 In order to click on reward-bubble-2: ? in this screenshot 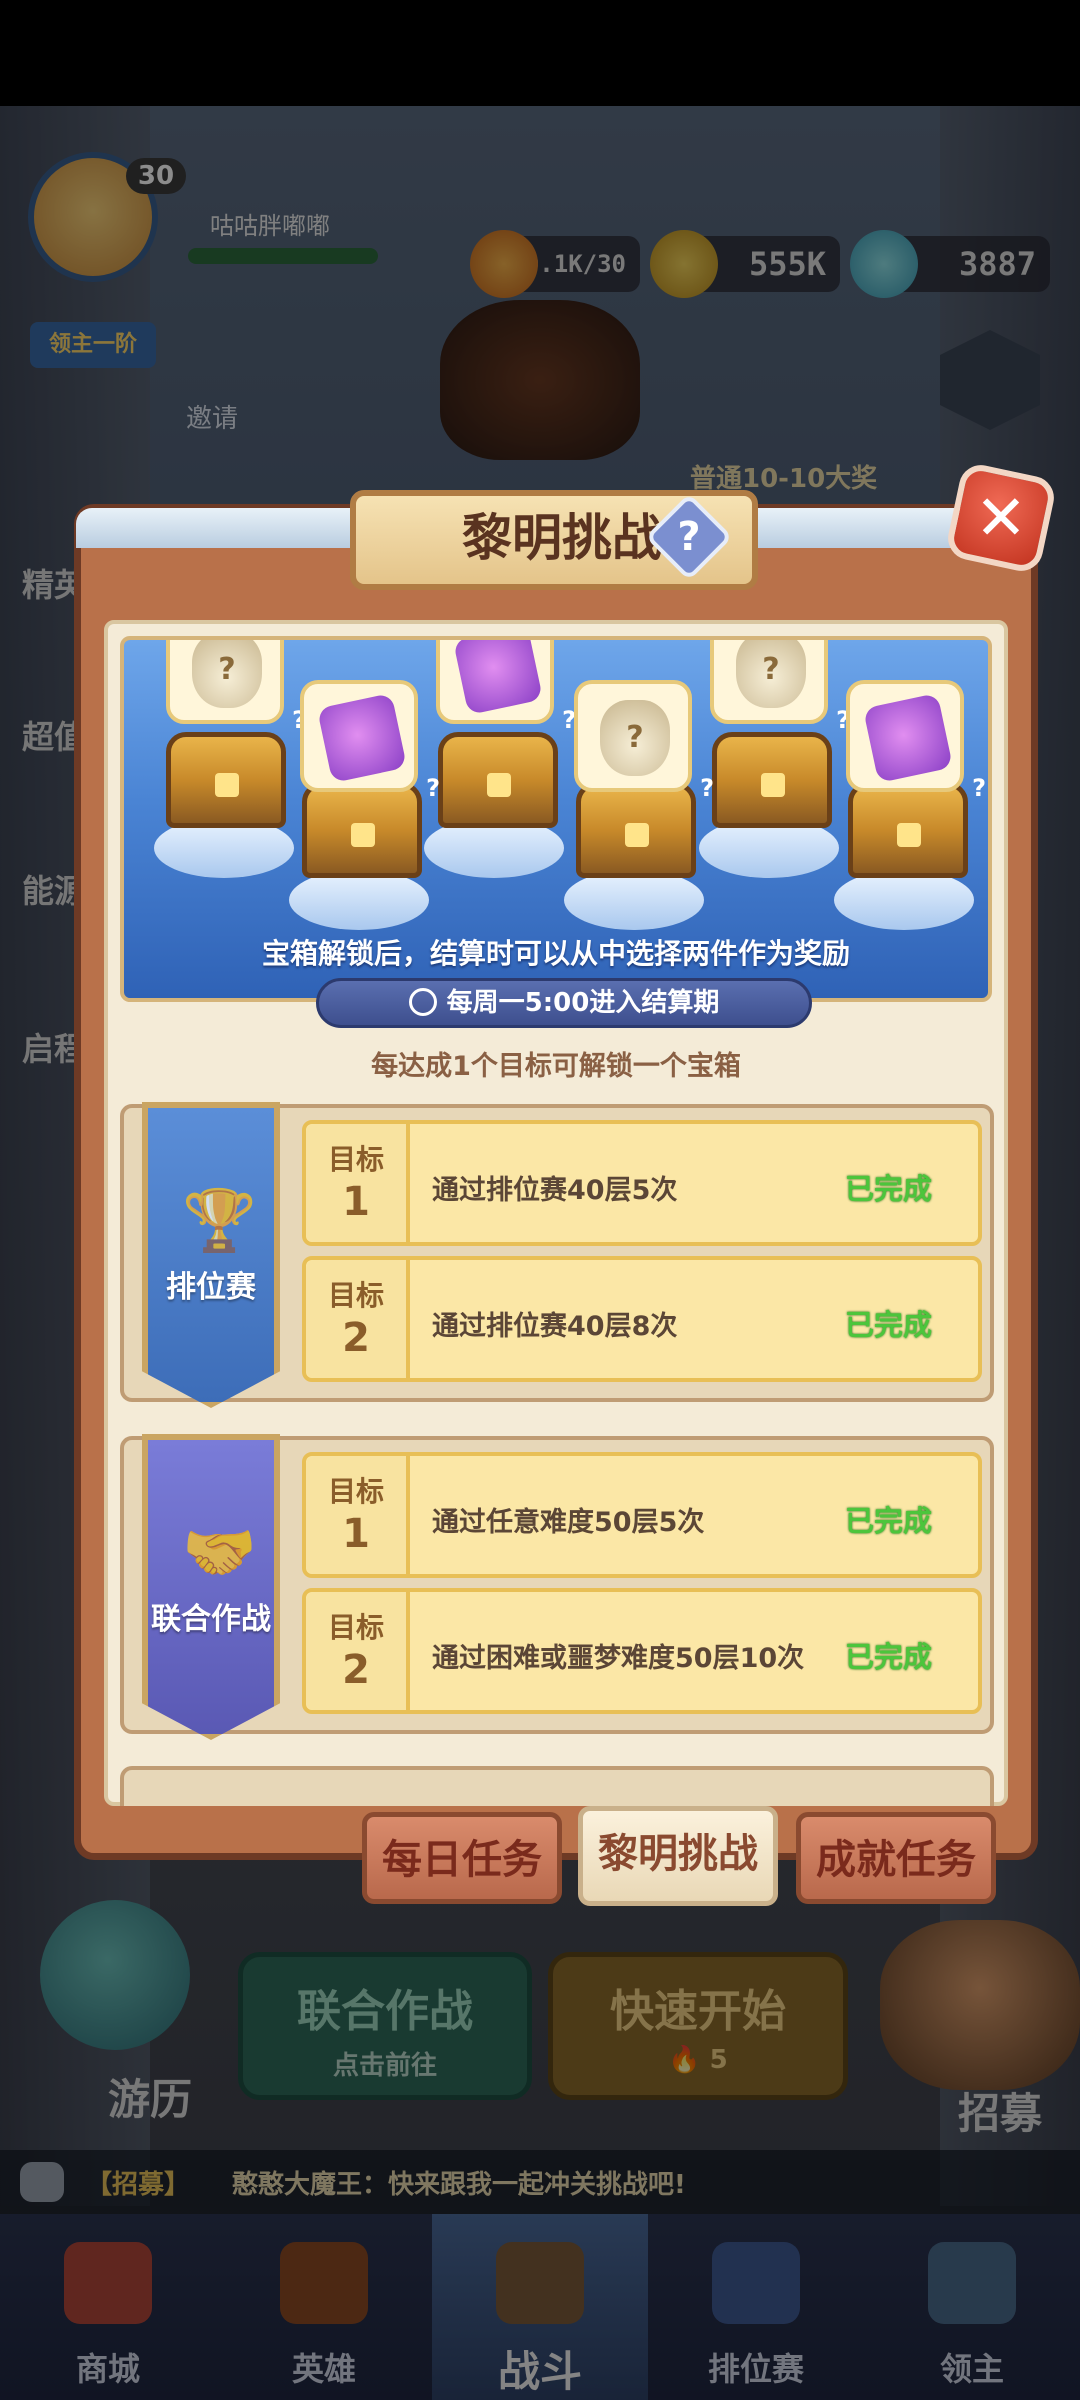, I will do `click(370, 741)`.